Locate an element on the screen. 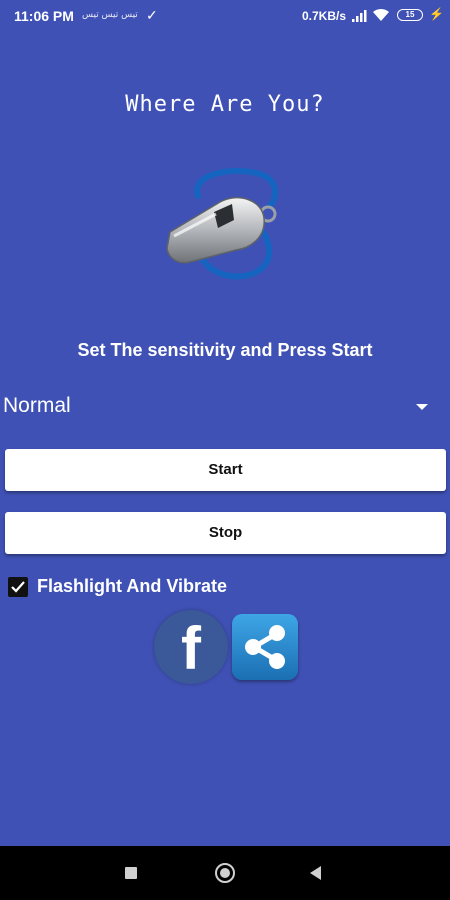 This screenshot has height=900, width=450. status-time: 11:06 PM is located at coordinates (44, 16).